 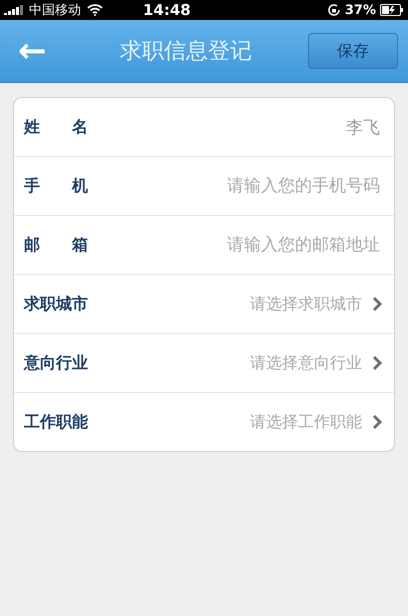 I want to click on back-button: ←, so click(x=48, y=51).